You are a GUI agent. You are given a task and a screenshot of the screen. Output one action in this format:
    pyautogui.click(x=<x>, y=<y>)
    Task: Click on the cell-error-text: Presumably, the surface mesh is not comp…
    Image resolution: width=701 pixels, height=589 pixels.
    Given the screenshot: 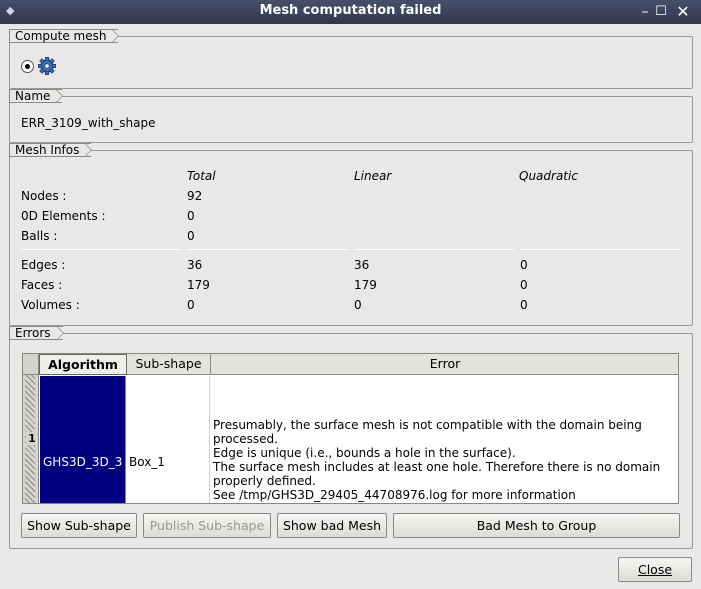 What is the action you would take?
    pyautogui.click(x=443, y=460)
    